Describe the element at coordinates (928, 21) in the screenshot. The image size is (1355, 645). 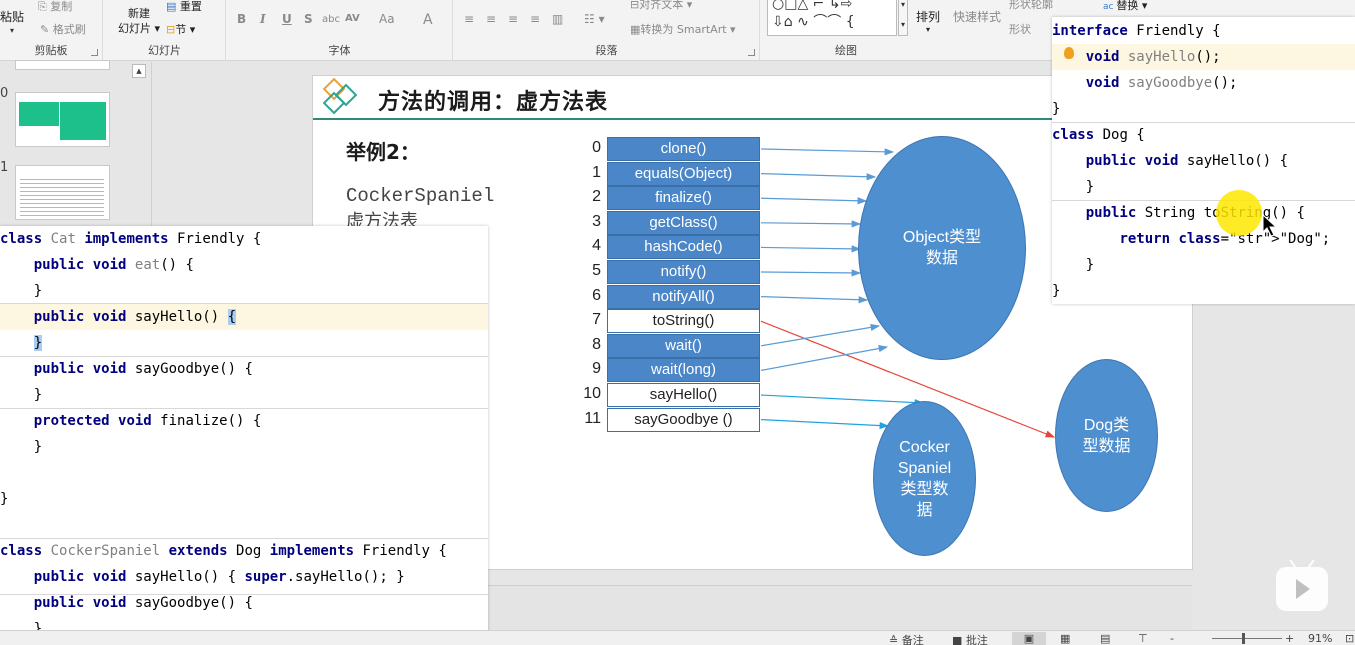
I see `arrange-button: 排列 ▾` at that location.